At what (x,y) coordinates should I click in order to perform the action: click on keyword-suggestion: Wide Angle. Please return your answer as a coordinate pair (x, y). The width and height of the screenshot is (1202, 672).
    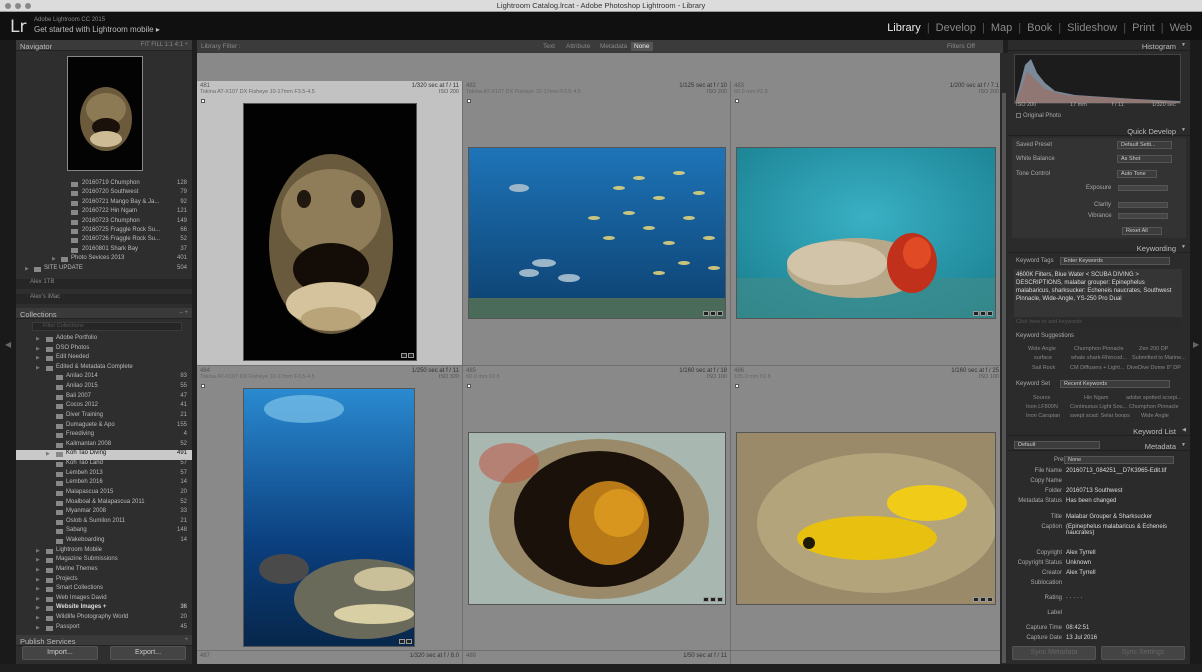
    Looking at the image, I should click on (1042, 349).